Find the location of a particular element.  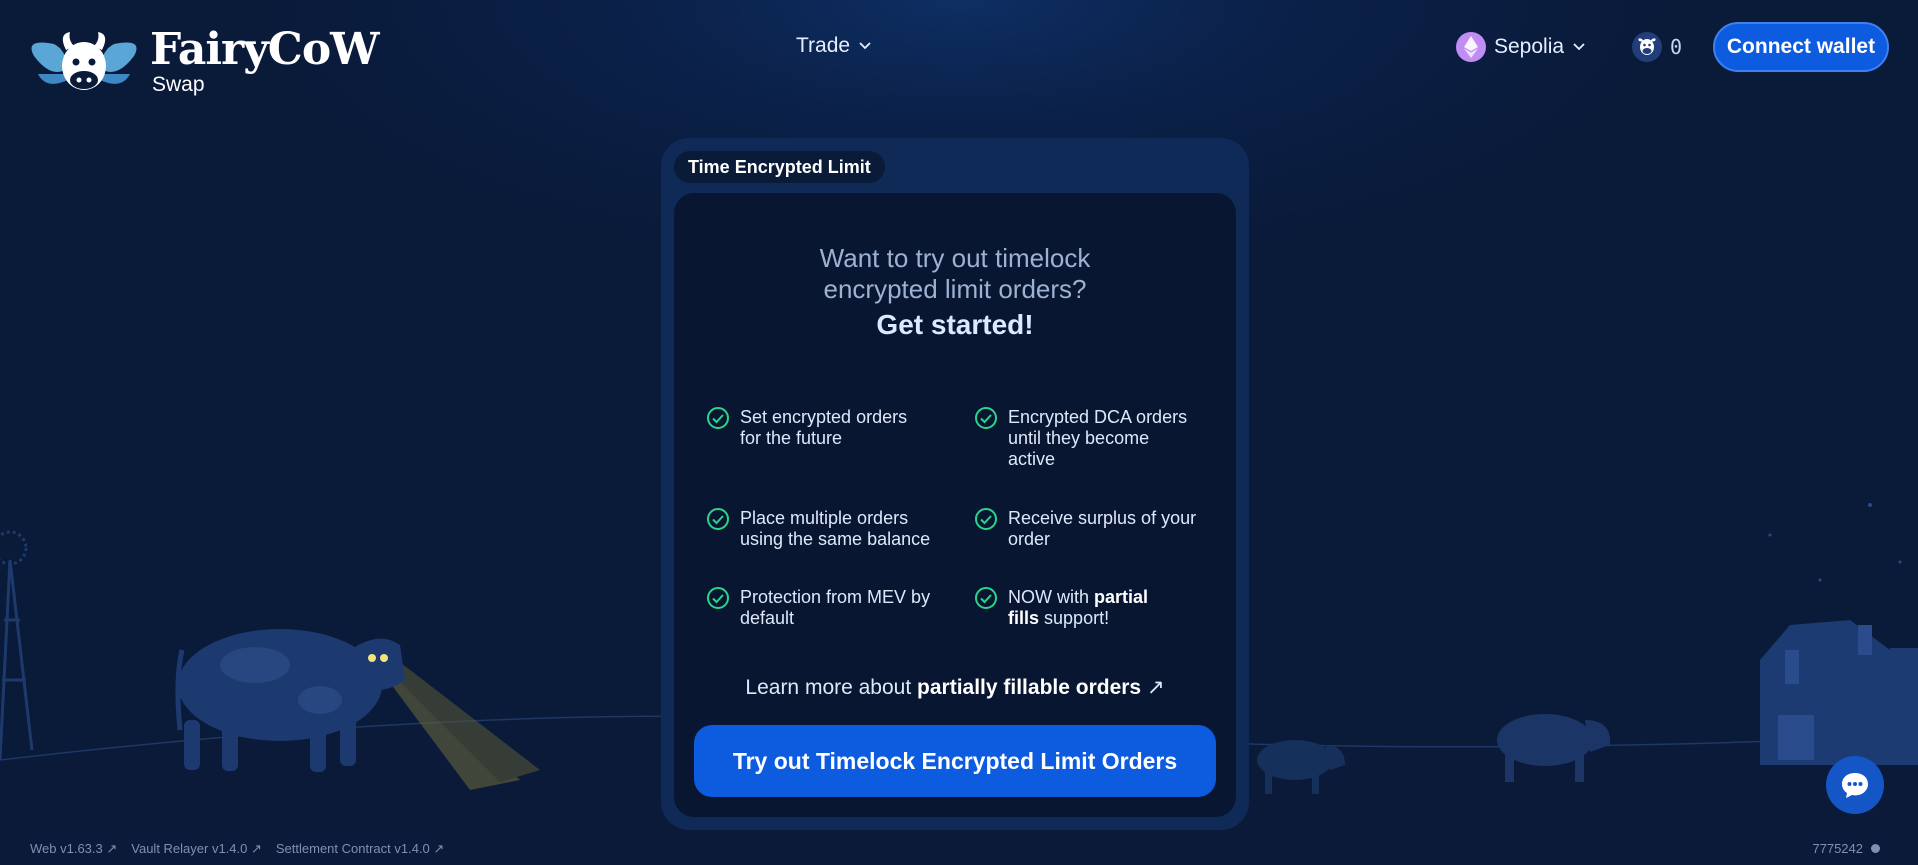

feature-text-line: until they become is located at coordinates (1079, 438).